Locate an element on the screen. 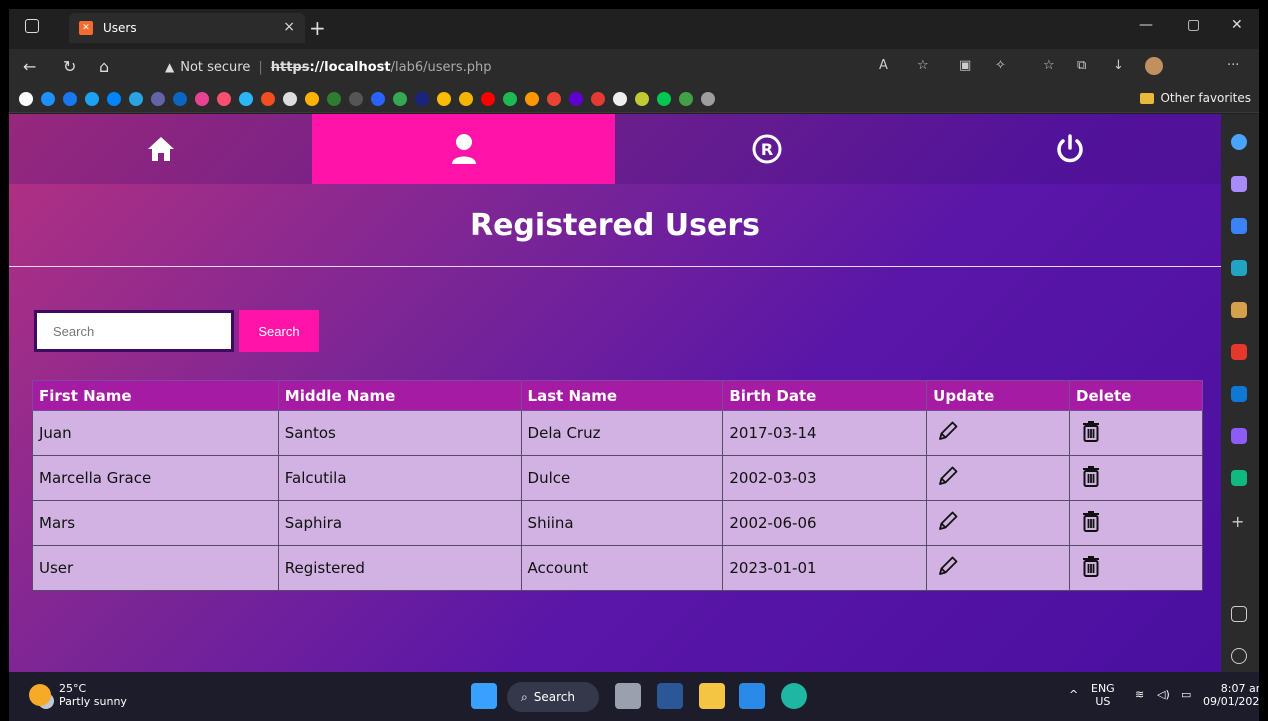  search-button: Search is located at coordinates (279, 331).